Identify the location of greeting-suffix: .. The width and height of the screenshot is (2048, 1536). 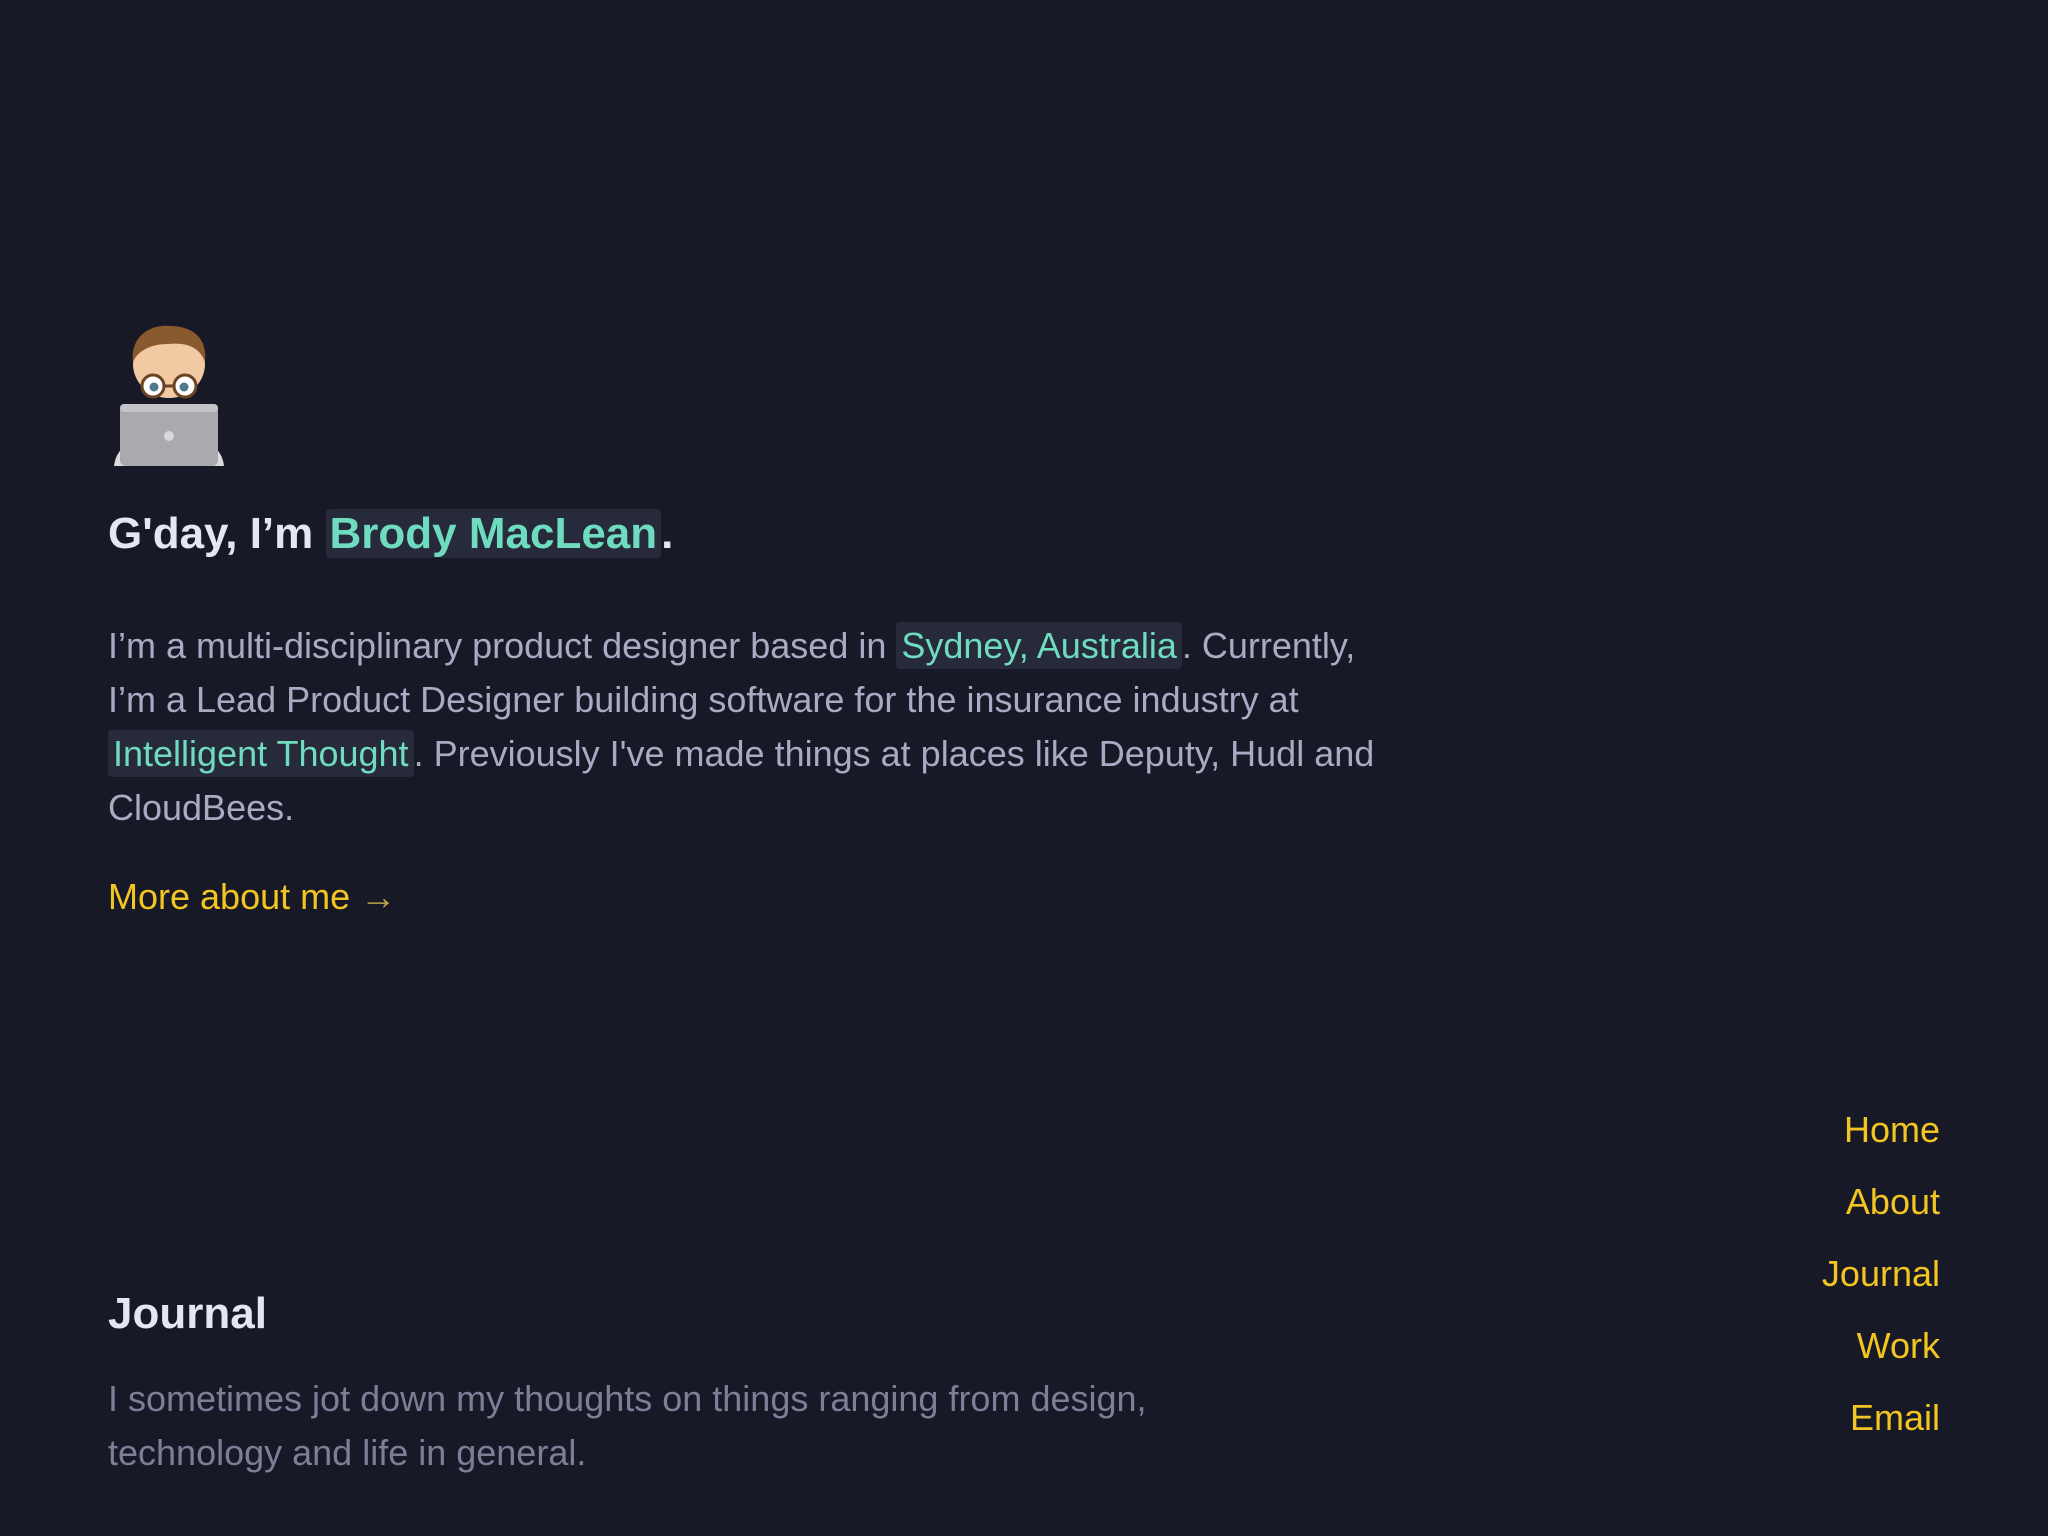
(667, 533).